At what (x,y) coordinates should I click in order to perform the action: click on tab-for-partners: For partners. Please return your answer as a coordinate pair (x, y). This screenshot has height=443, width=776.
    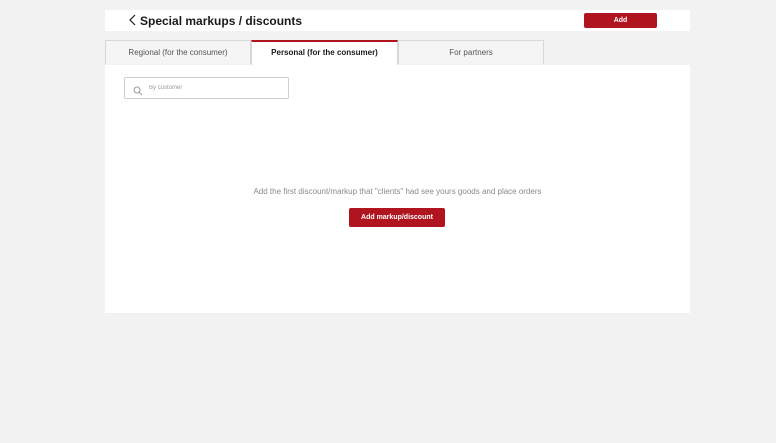
    Looking at the image, I should click on (471, 52).